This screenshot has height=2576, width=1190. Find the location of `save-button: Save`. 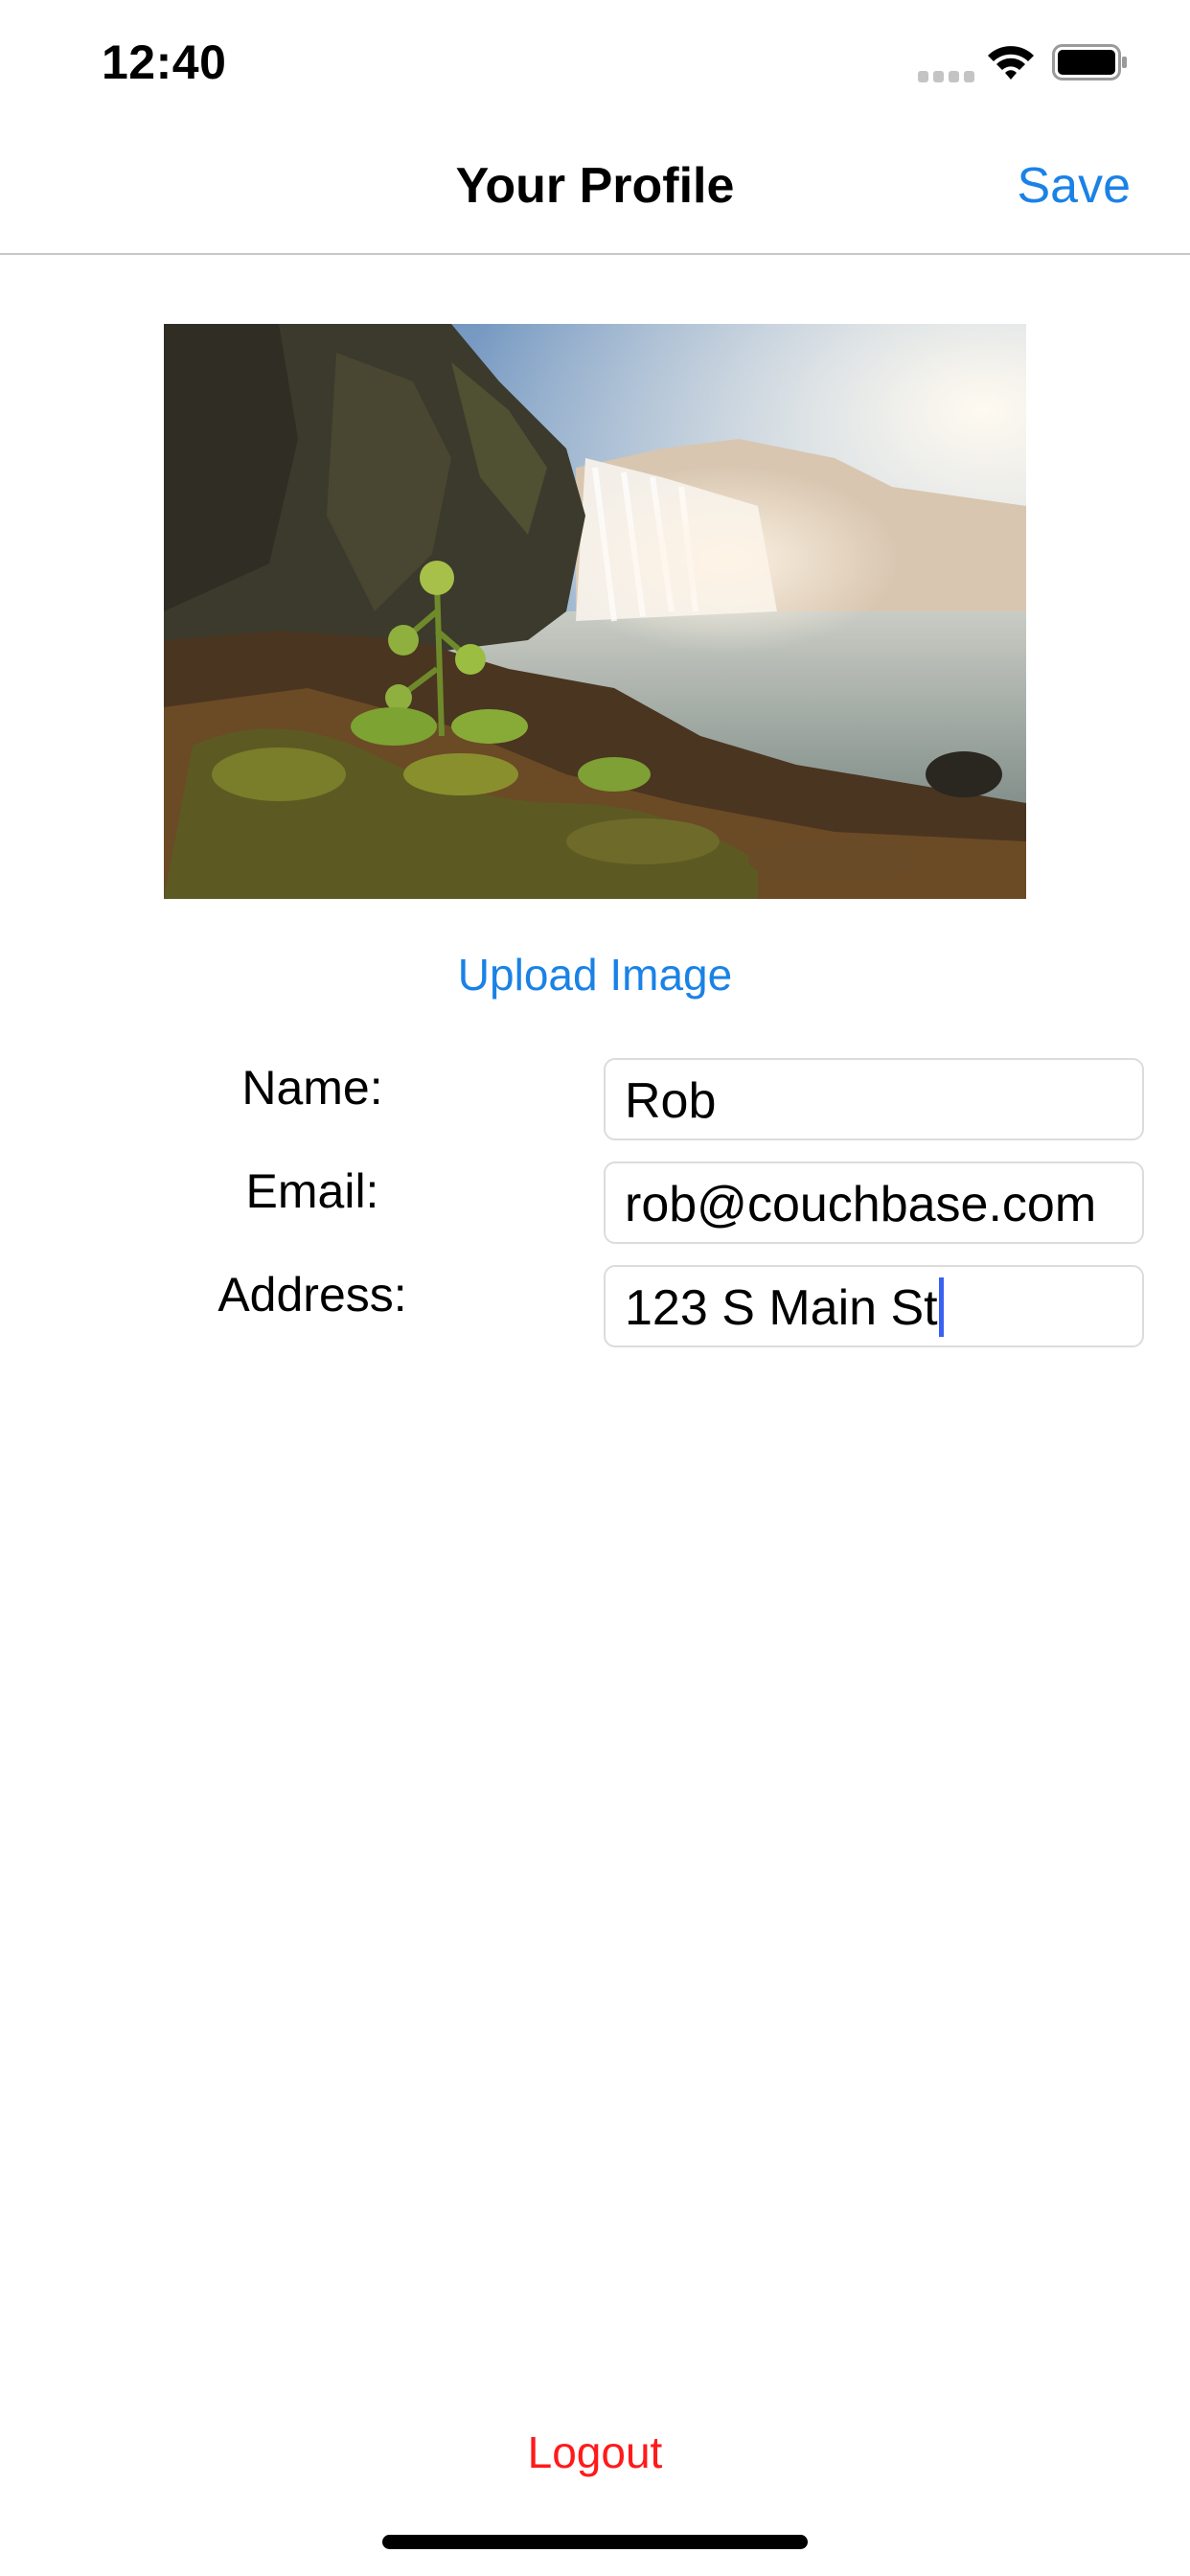

save-button: Save is located at coordinates (1074, 186).